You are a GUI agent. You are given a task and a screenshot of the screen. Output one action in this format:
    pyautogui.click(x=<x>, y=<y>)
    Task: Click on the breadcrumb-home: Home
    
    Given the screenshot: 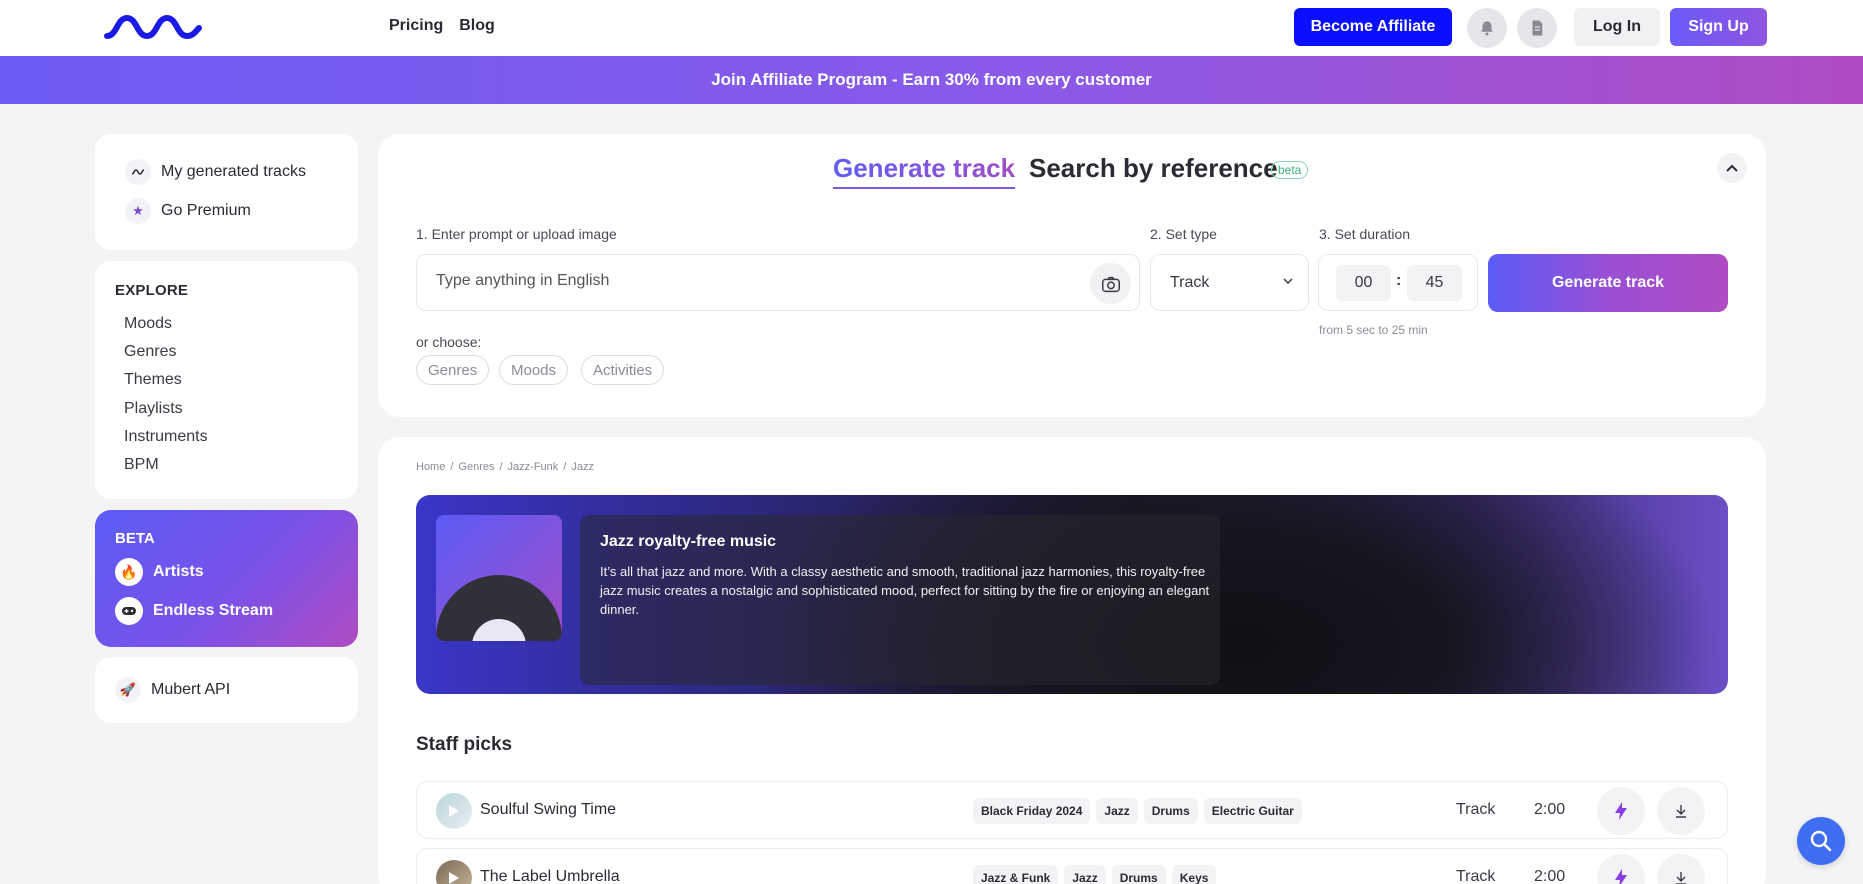 What is the action you would take?
    pyautogui.click(x=430, y=467)
    